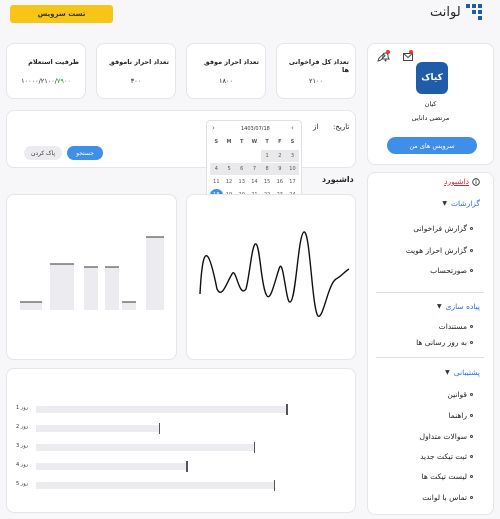 The image size is (500, 519). What do you see at coordinates (229, 142) in the screenshot?
I see `weekday: M` at bounding box center [229, 142].